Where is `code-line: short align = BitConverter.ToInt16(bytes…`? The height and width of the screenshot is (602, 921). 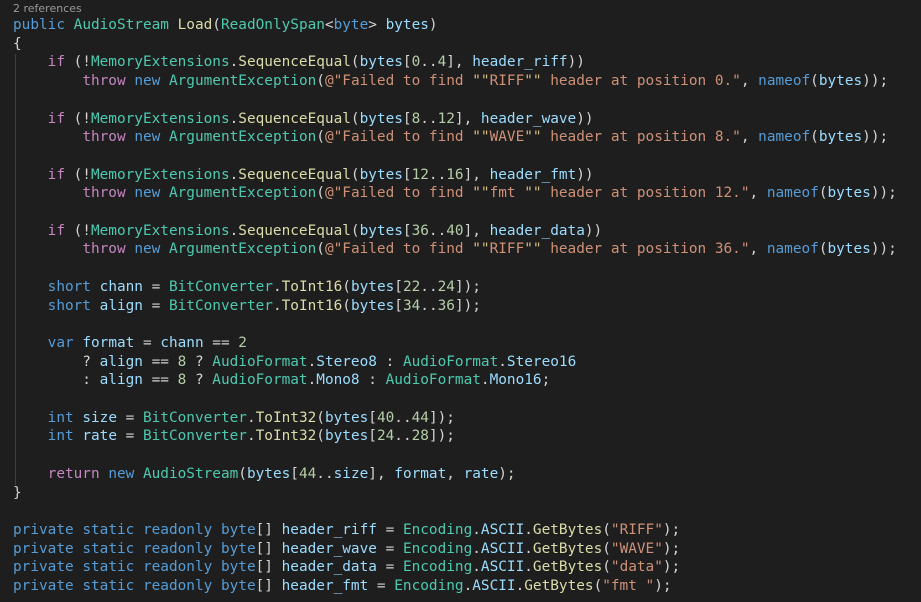 code-line: short align = BitConverter.ToInt16(bytes… is located at coordinates (247, 306).